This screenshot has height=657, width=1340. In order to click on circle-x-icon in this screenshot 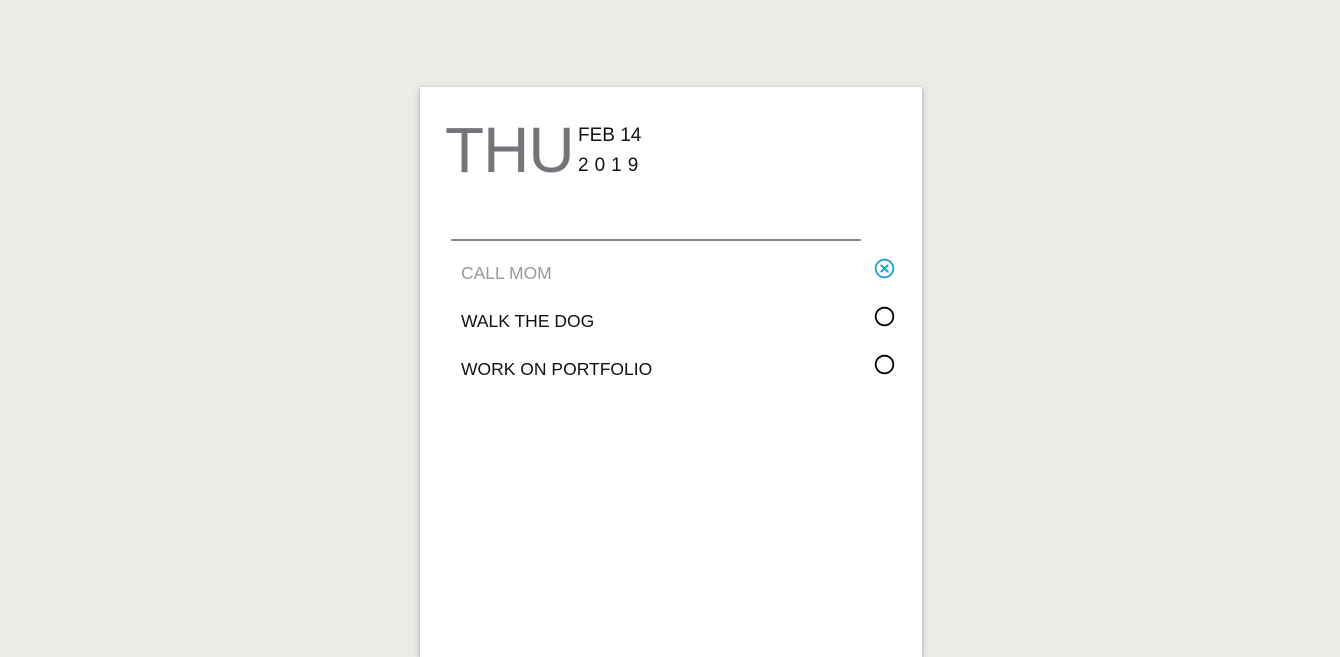, I will do `click(884, 268)`.